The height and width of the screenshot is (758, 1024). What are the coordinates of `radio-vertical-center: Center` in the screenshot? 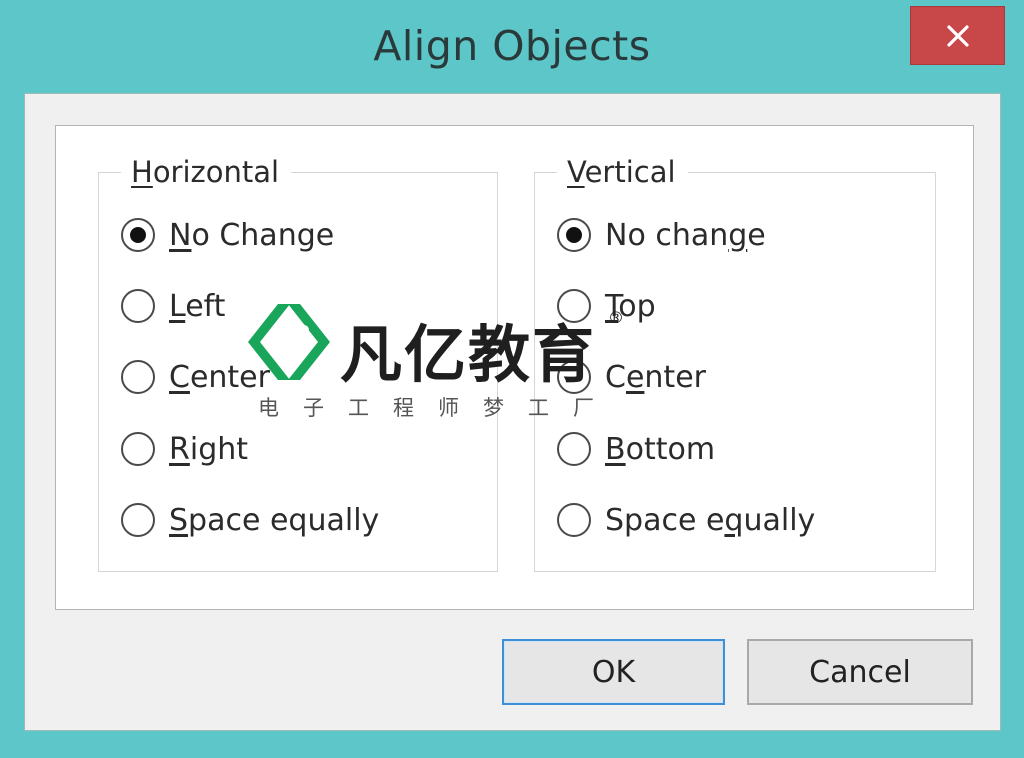 It's located at (631, 377).